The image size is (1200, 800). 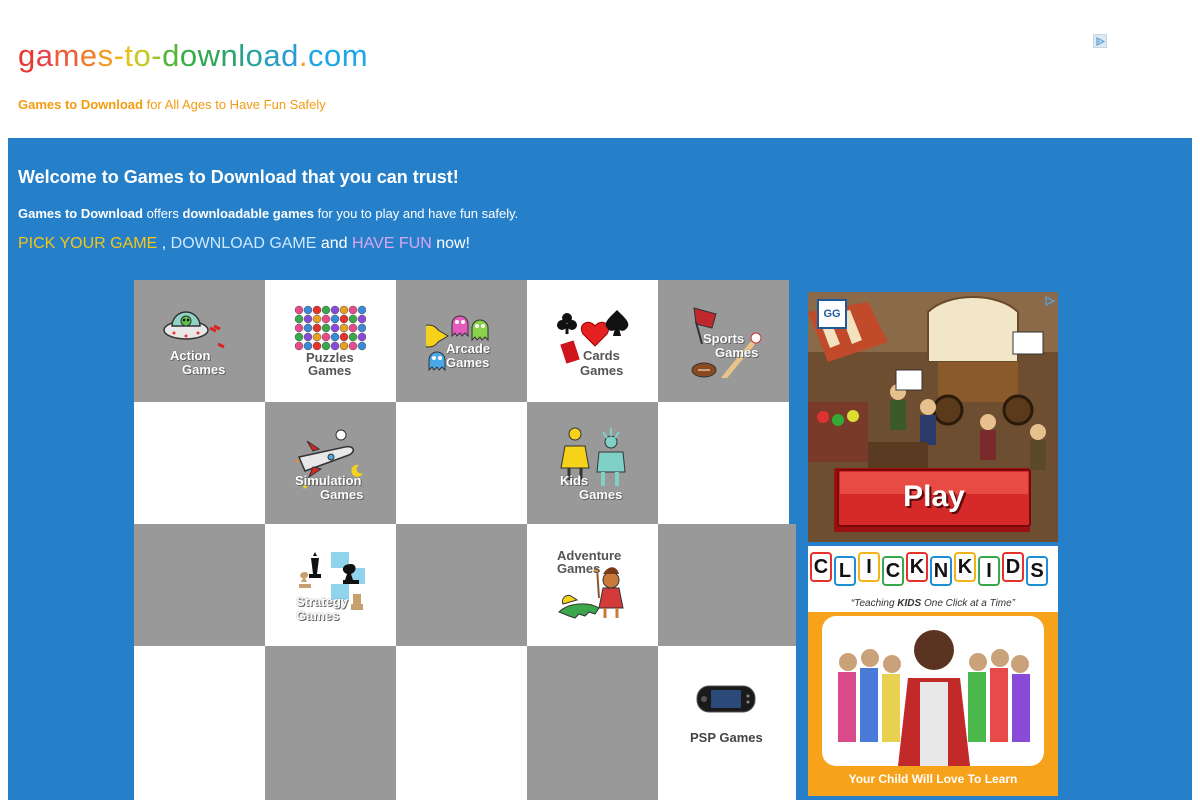 What do you see at coordinates (909, 603) in the screenshot?
I see `slogan-bold: KIDS` at bounding box center [909, 603].